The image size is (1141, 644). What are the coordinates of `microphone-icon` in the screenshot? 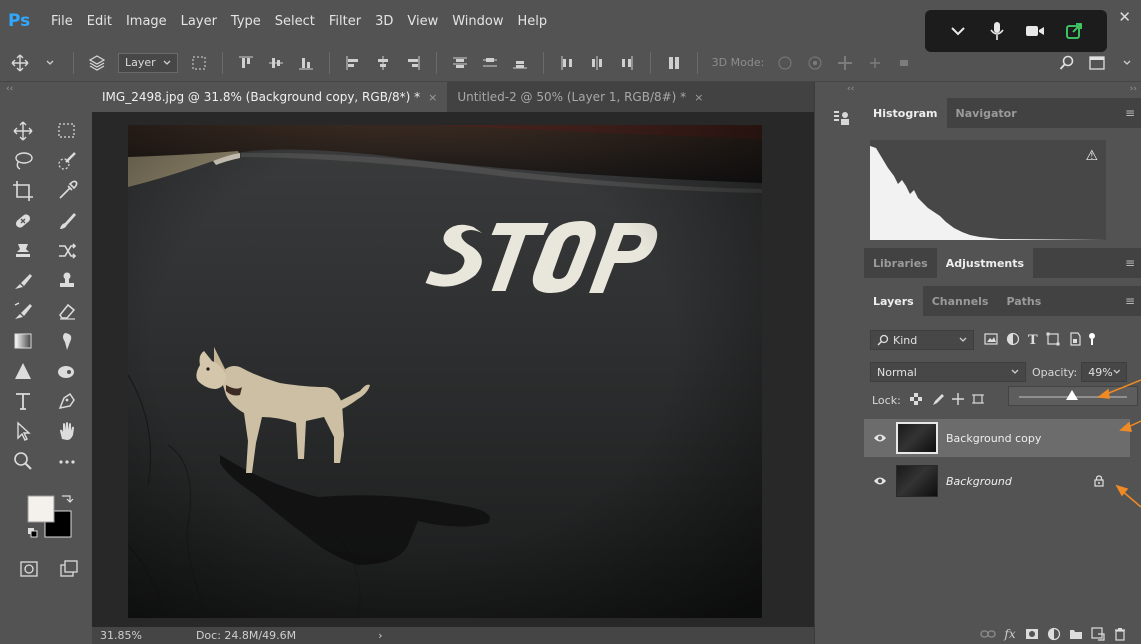 It's located at (997, 31).